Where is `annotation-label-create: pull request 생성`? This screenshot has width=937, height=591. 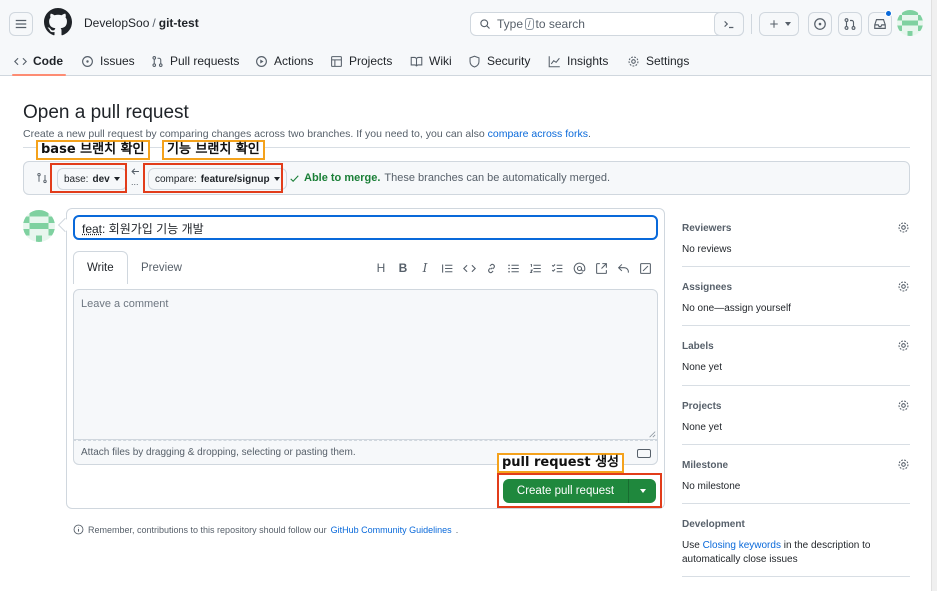
annotation-label-create: pull request 생성 is located at coordinates (561, 463).